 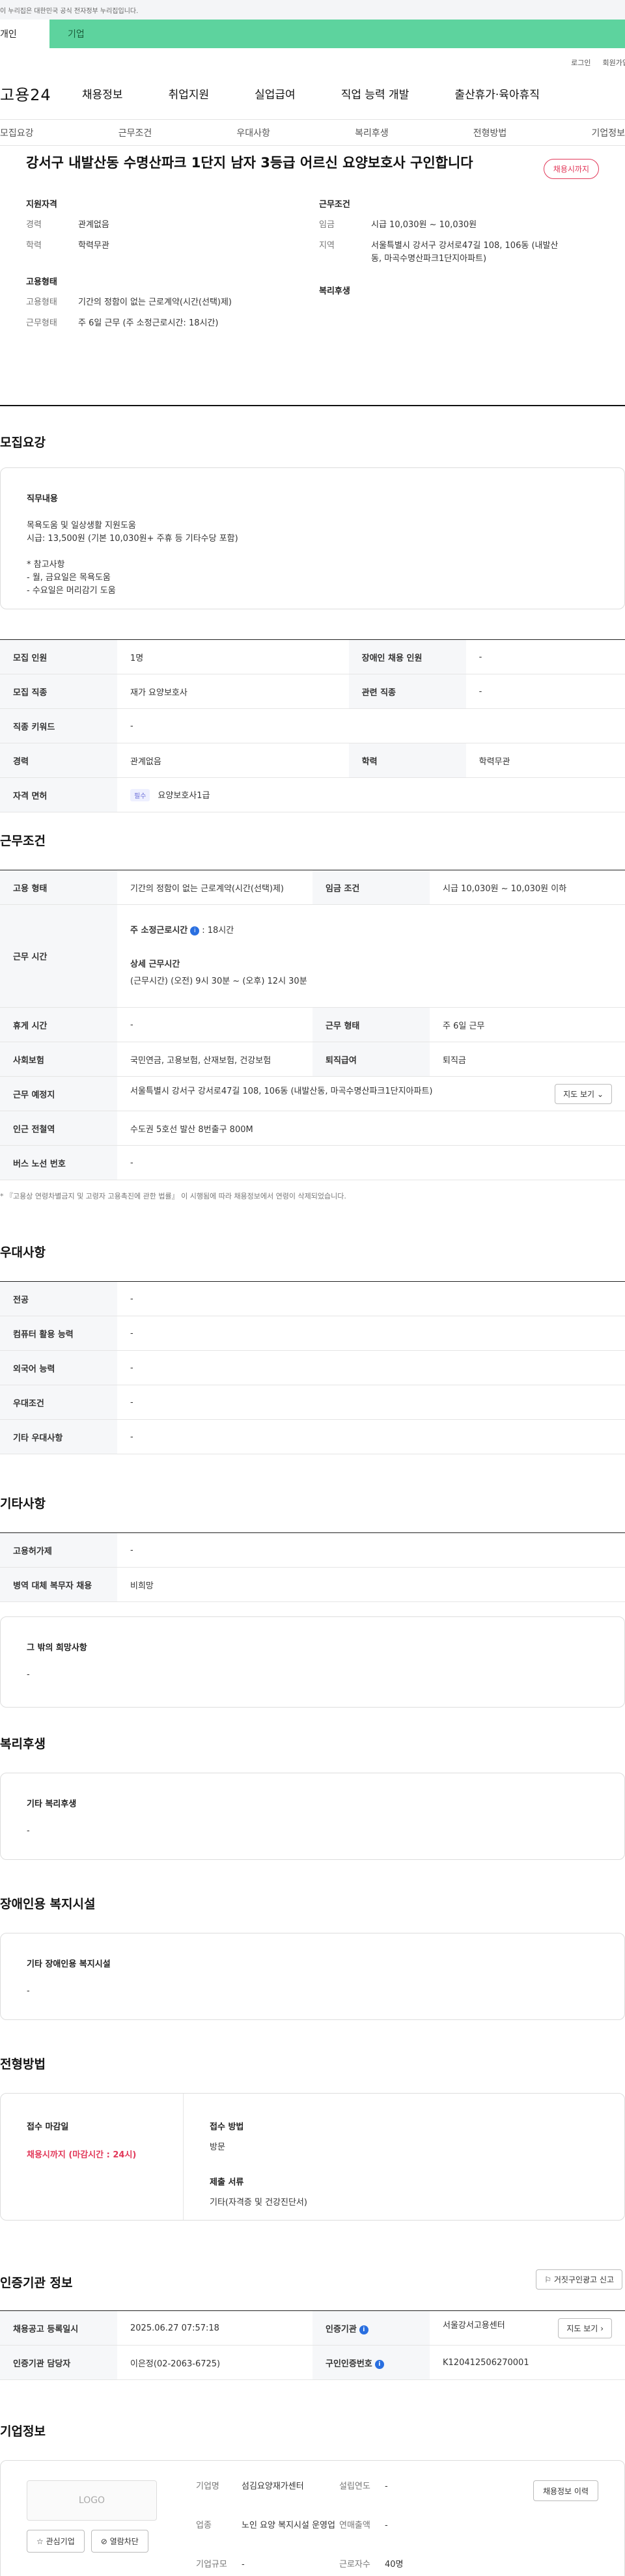 I want to click on kv-value: 시급 10,030원 ~ 10,030원, so click(x=424, y=225).